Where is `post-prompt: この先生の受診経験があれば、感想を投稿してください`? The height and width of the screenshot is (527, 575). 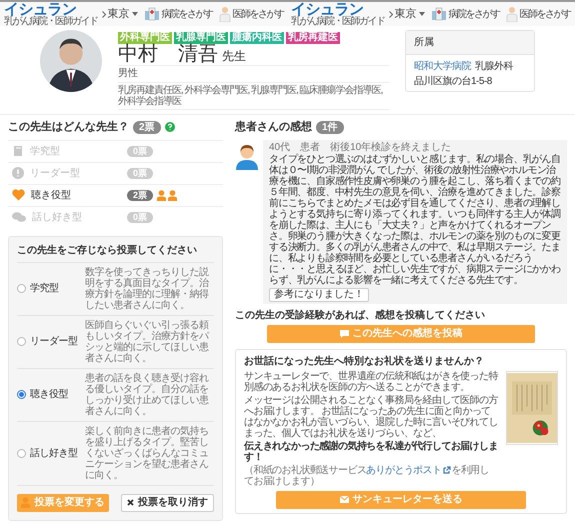
post-prompt: この先生の受診経験があれば、感想を投稿してください is located at coordinates (360, 315).